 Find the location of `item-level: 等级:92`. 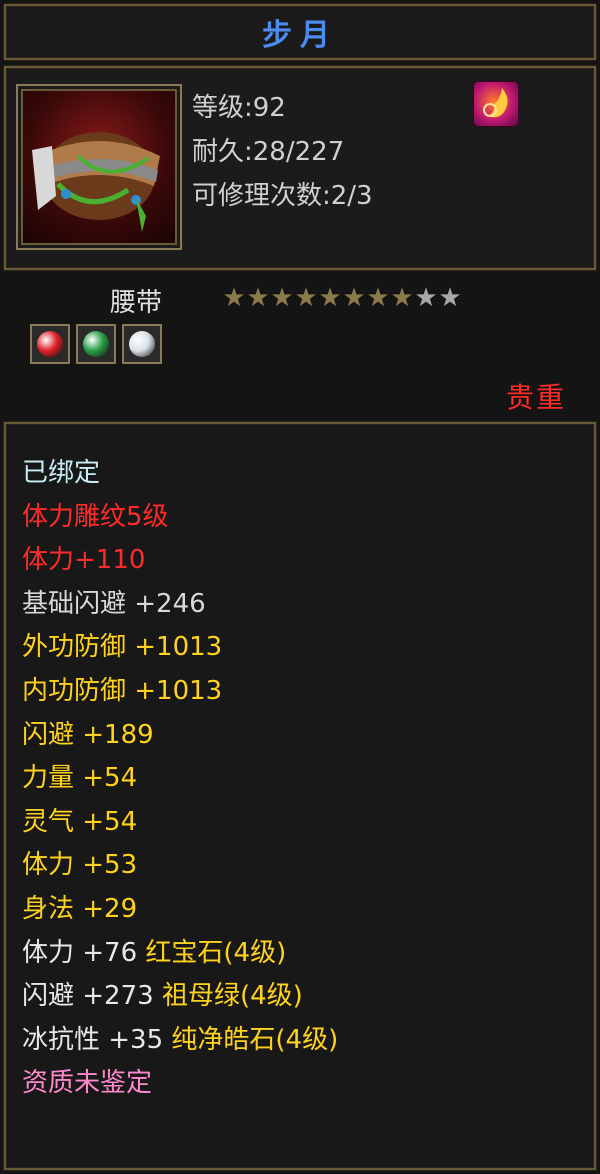

item-level: 等级:92 is located at coordinates (239, 108).